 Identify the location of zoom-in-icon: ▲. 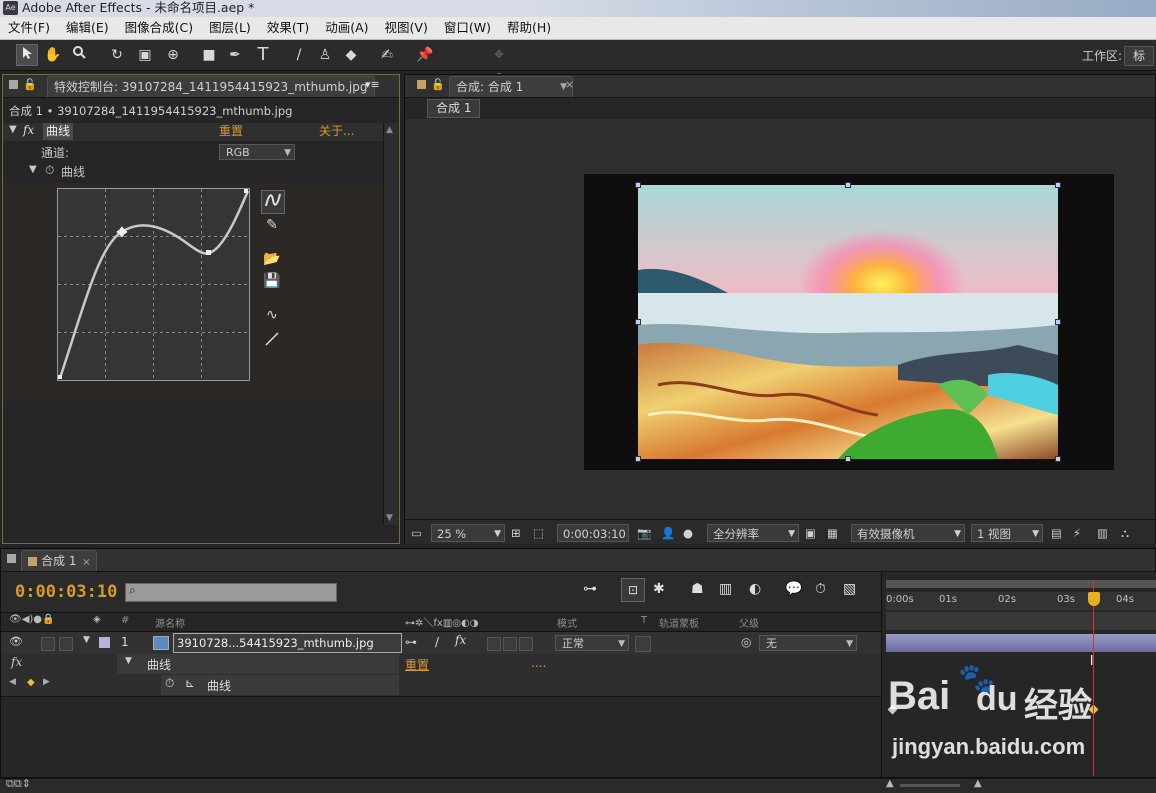
(978, 783).